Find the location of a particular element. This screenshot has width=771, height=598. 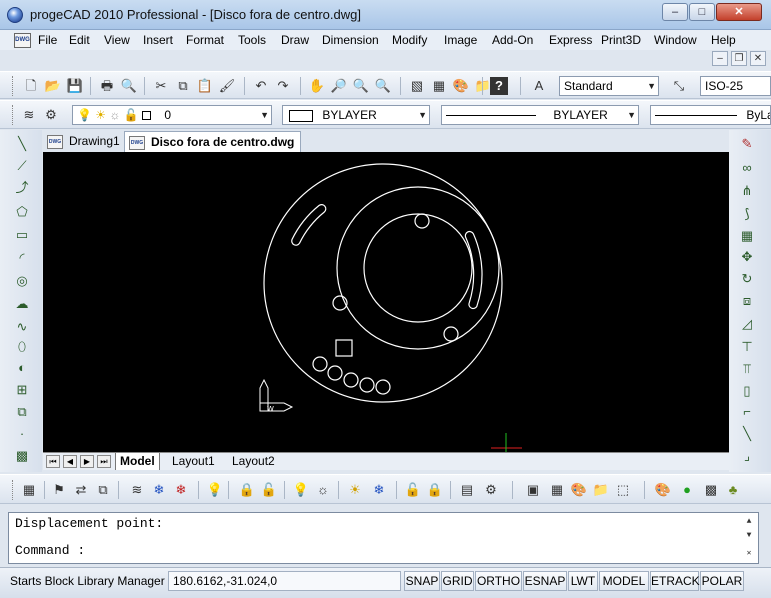

save-icon: 💾 is located at coordinates (75, 86).